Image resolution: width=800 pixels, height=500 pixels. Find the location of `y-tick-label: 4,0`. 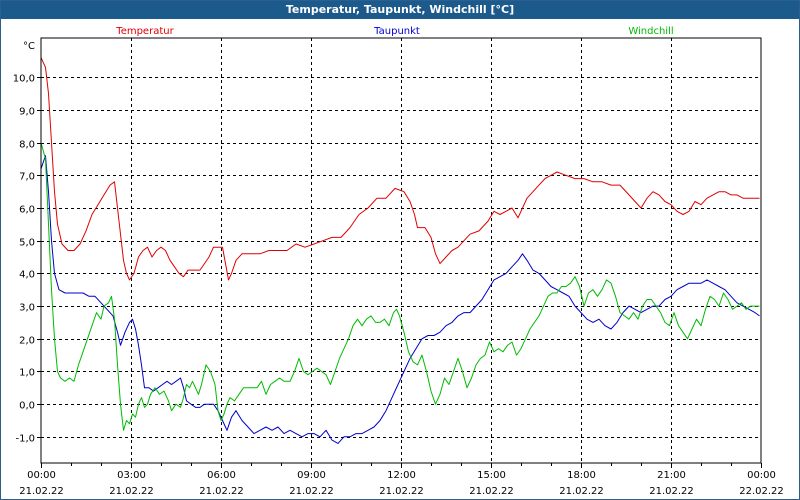

y-tick-label: 4,0 is located at coordinates (27, 275).